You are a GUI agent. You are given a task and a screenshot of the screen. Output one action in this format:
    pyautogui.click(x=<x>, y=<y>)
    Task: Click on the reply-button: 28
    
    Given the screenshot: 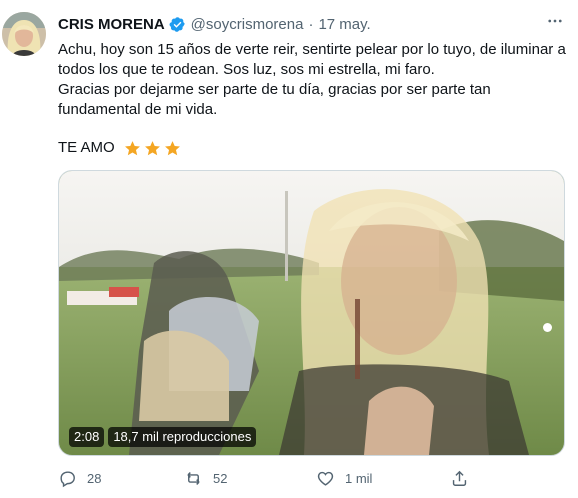 What is the action you would take?
    pyautogui.click(x=79, y=478)
    